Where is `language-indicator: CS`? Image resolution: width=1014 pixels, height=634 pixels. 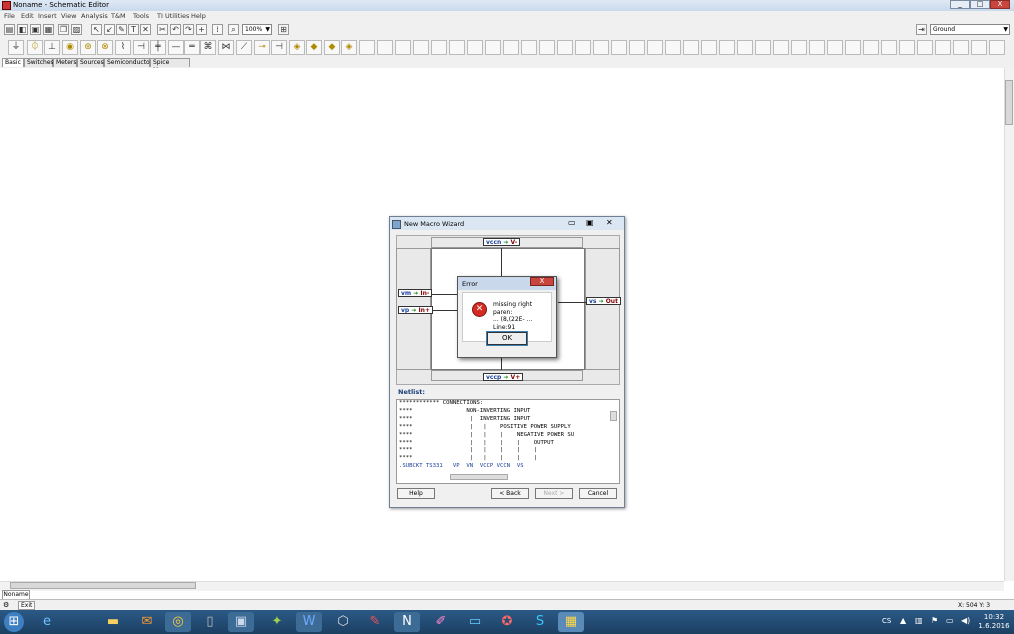 language-indicator: CS is located at coordinates (886, 621).